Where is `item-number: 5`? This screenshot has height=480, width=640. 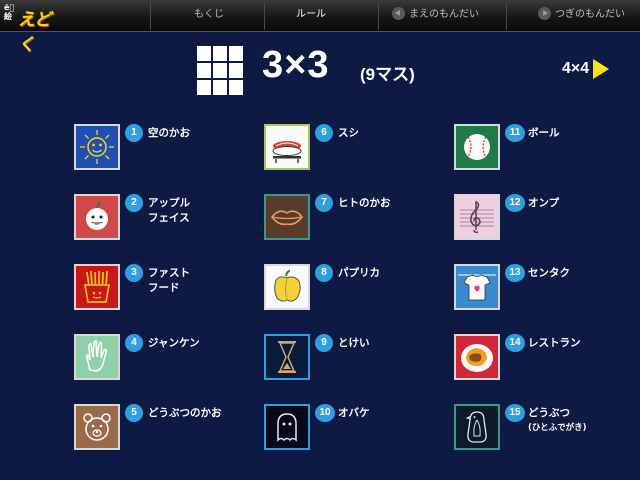
item-number: 5 is located at coordinates (134, 413).